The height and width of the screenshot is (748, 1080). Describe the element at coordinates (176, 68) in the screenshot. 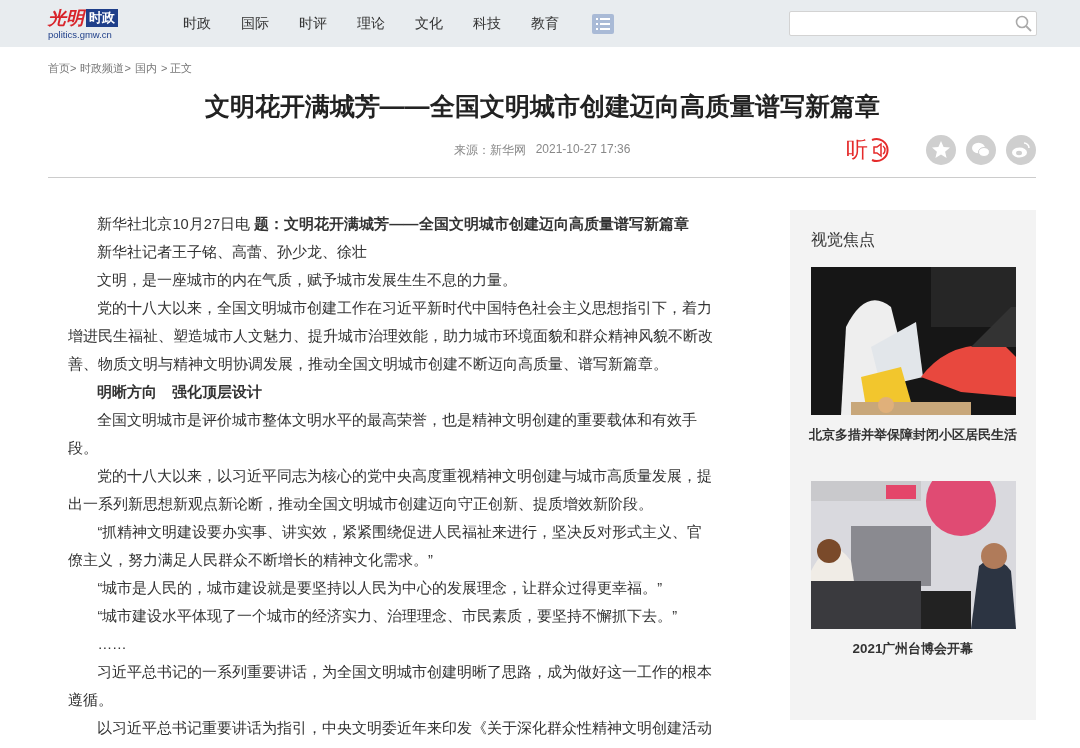

I see `breadcrumb-link: > 正文` at that location.